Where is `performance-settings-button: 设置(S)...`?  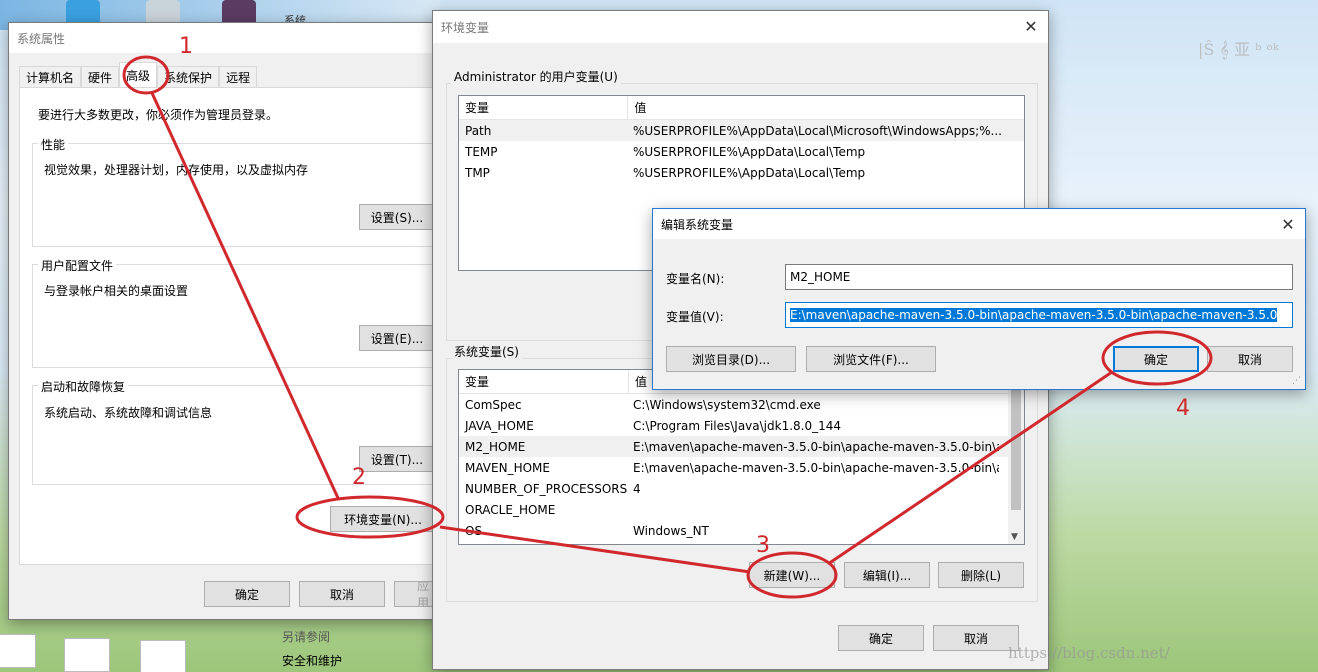 performance-settings-button: 设置(S)... is located at coordinates (397, 217).